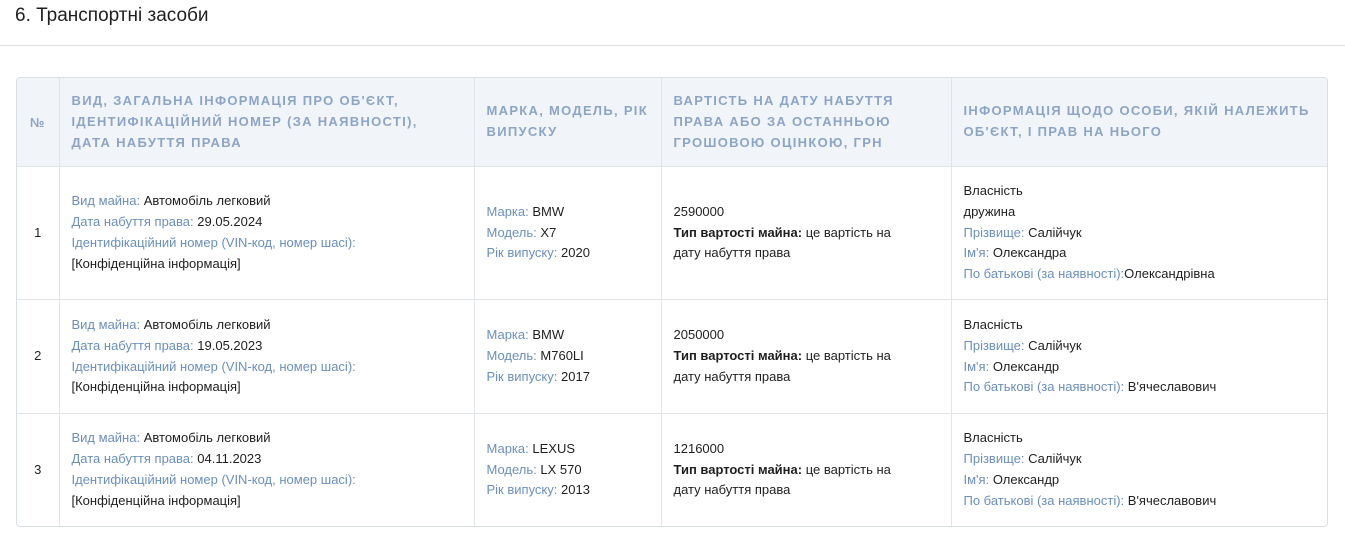 This screenshot has width=1345, height=553. What do you see at coordinates (38, 356) in the screenshot?
I see `row-number: 2` at bounding box center [38, 356].